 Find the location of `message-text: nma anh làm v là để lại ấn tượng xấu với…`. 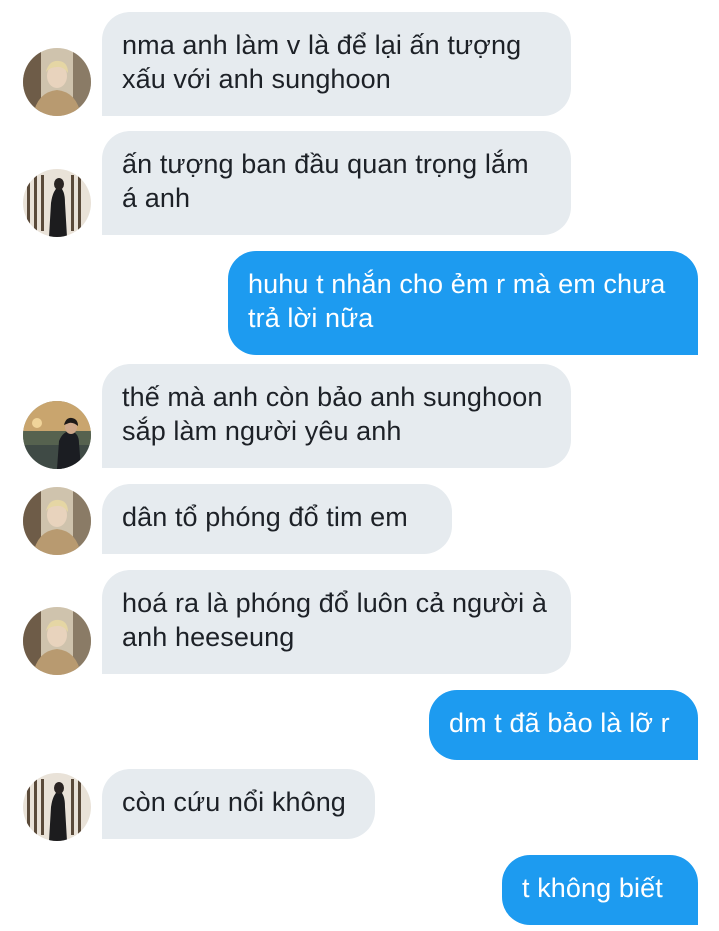

message-text: nma anh làm v là để lại ấn tượng xấu với… is located at coordinates (322, 62).